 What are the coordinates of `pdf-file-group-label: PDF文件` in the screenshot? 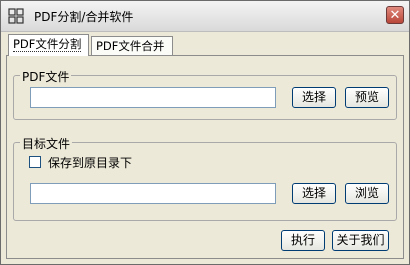 It's located at (46, 76).